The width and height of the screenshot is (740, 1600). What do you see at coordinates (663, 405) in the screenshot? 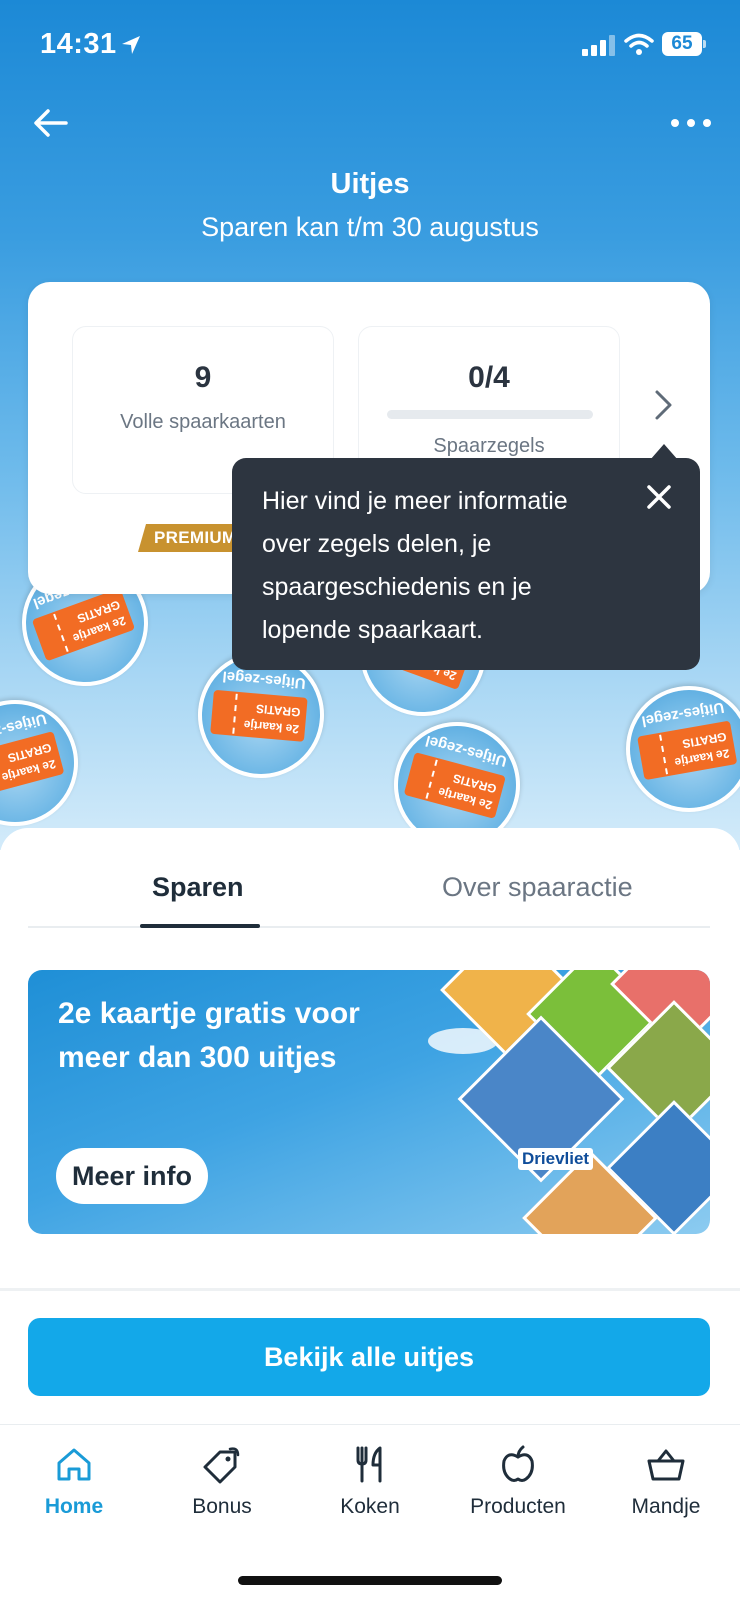
I see `chevron-right-icon` at bounding box center [663, 405].